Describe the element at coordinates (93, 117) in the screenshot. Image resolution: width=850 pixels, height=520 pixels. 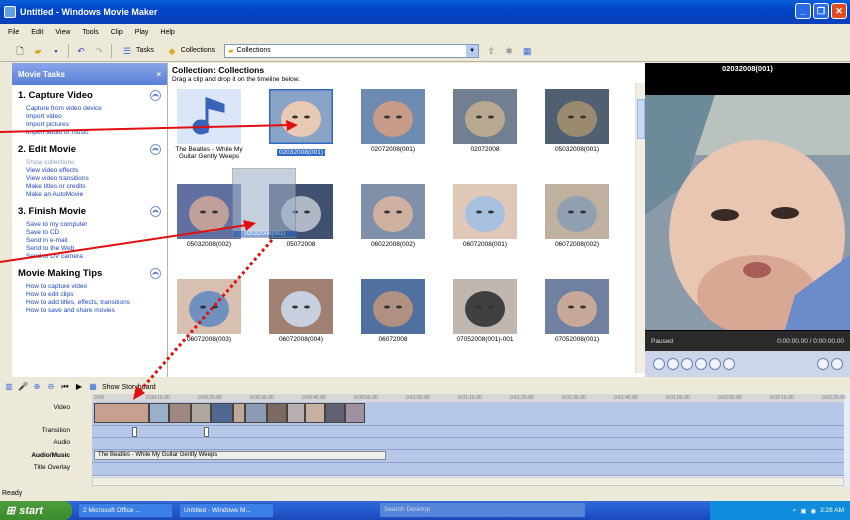
I see `link-import-video: Import video` at that location.